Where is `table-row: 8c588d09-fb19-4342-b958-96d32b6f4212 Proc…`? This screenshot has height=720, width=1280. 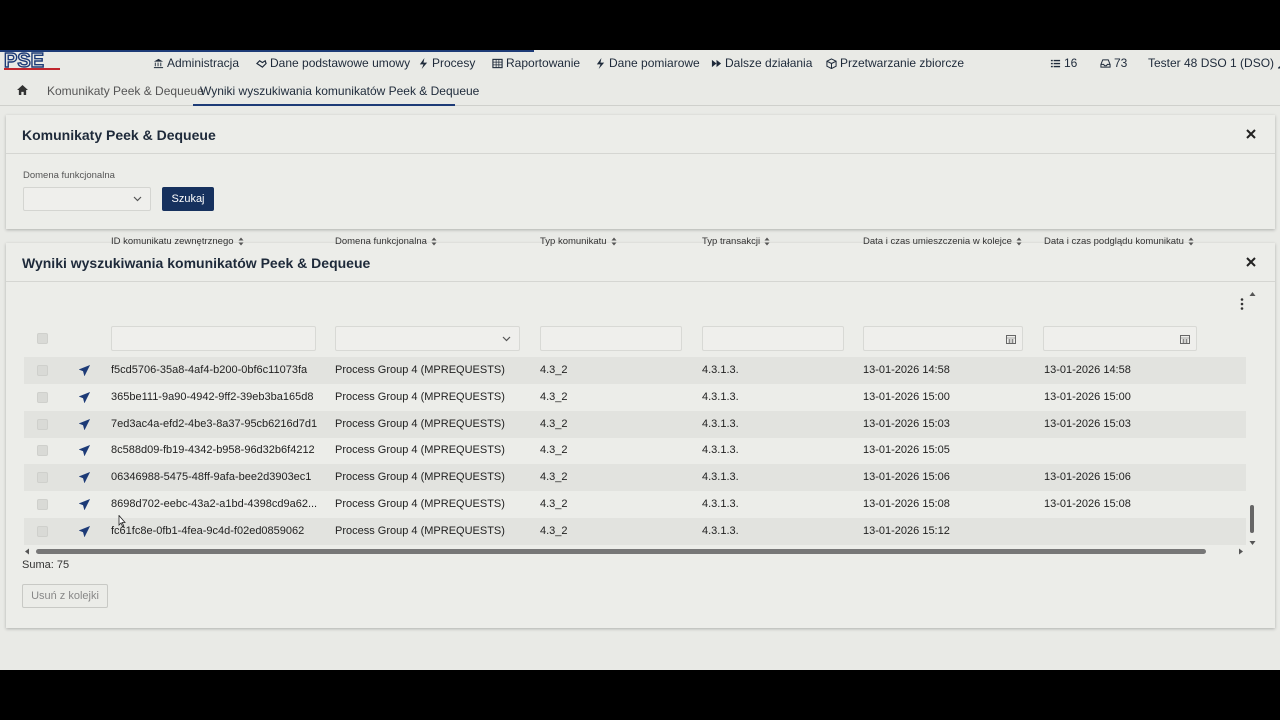
table-row: 8c588d09-fb19-4342-b958-96d32b6f4212 Proc… is located at coordinates (635, 450).